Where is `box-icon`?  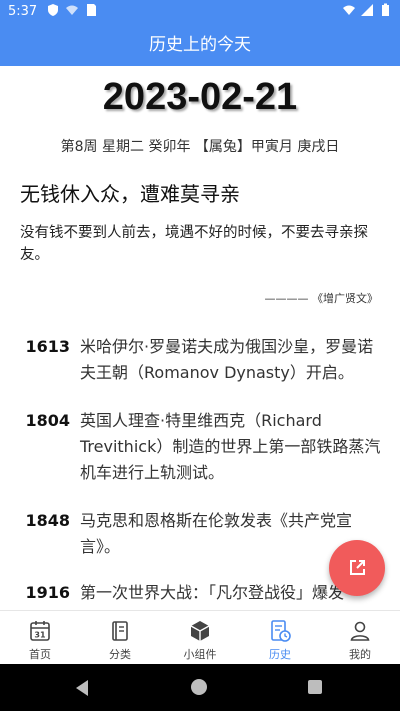
box-icon is located at coordinates (200, 631).